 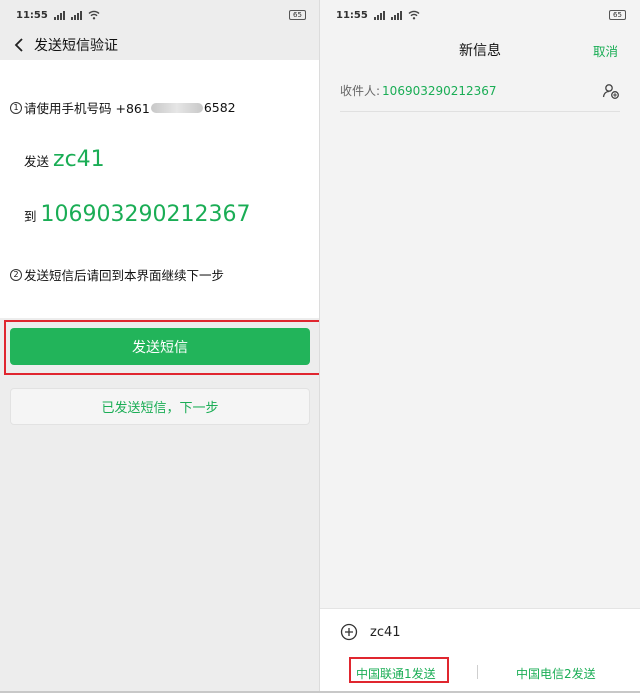 What do you see at coordinates (160, 45) in the screenshot?
I see `header: 发送短信验证` at bounding box center [160, 45].